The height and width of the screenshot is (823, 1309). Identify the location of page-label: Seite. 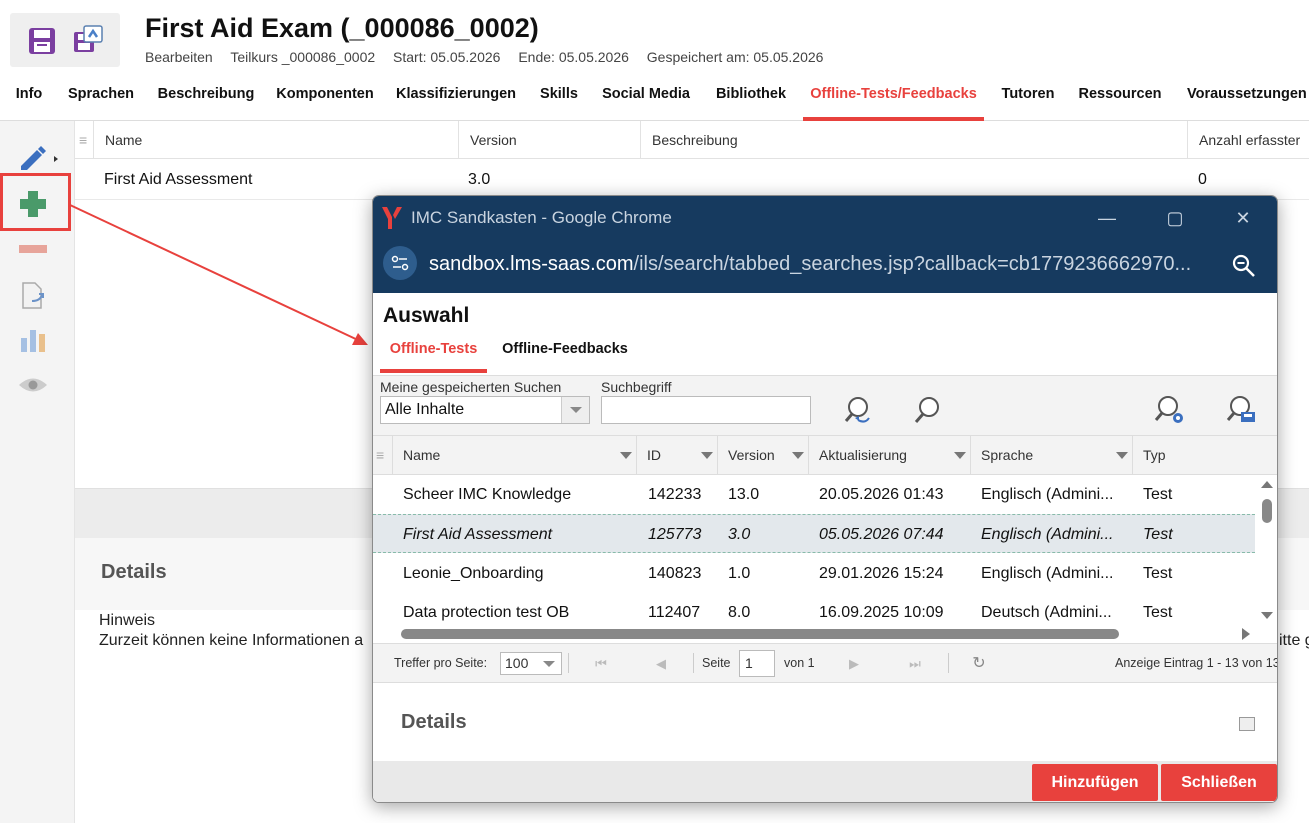
(716, 663).